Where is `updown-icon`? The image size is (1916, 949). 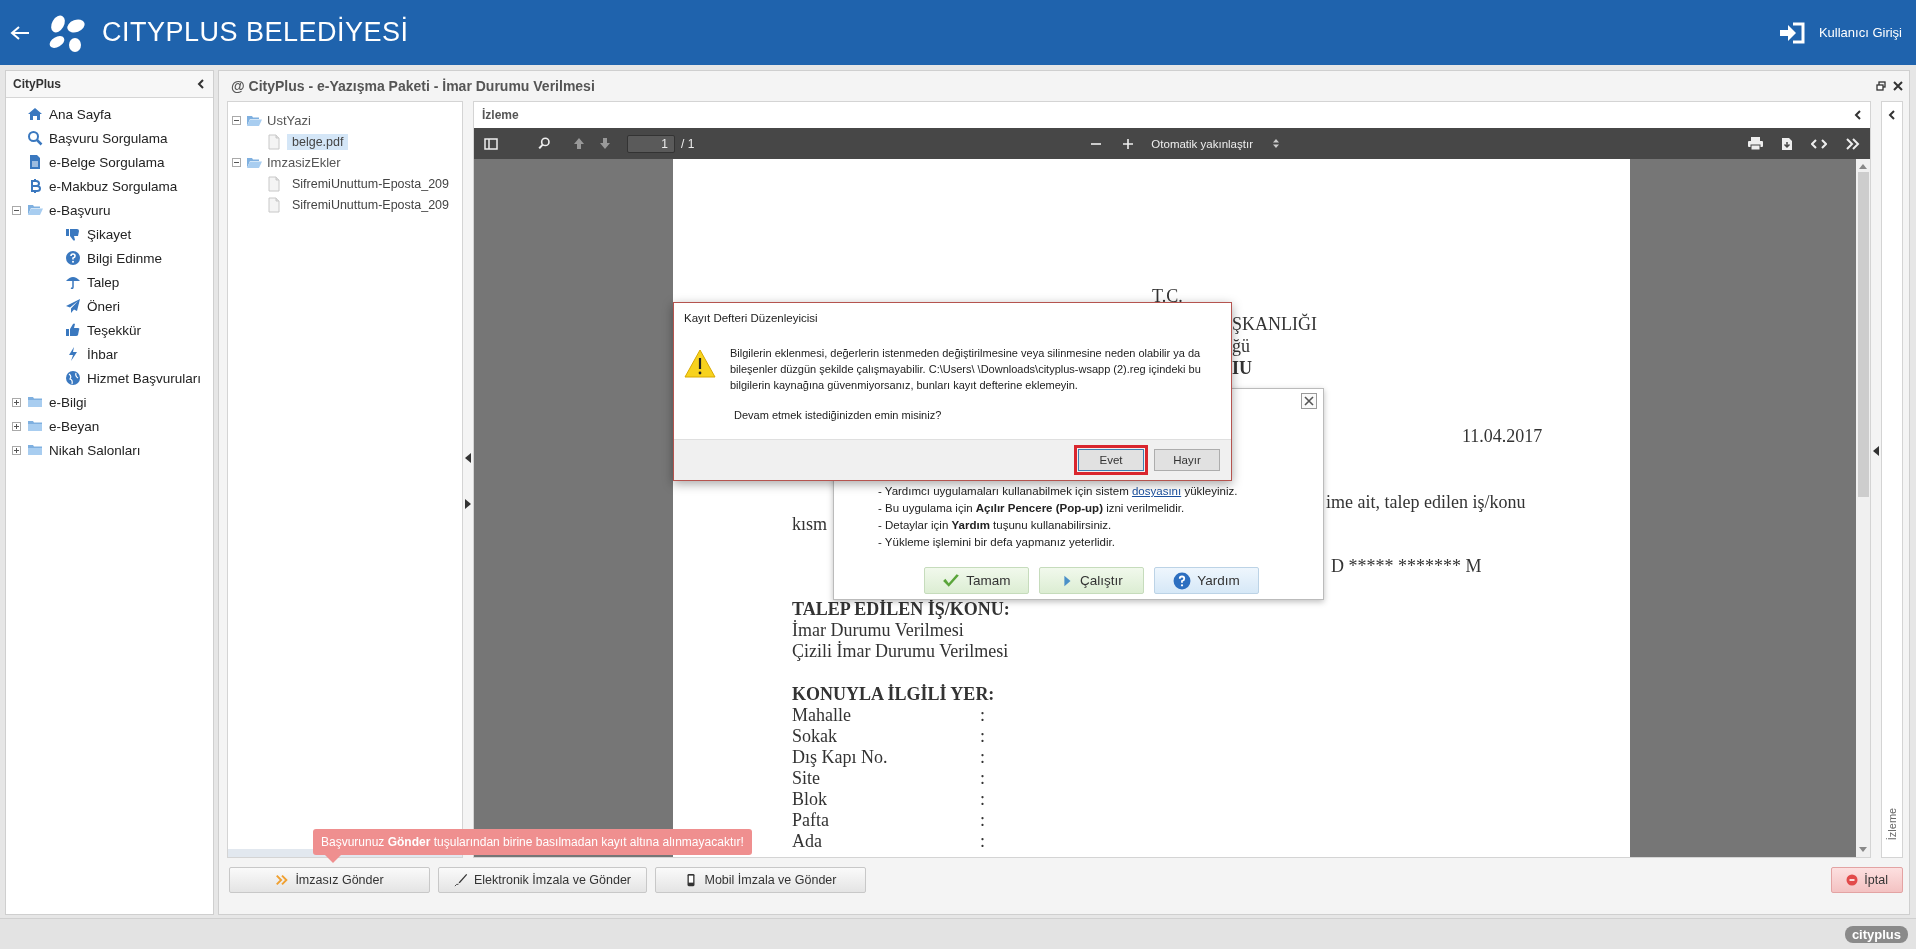
updown-icon is located at coordinates (1275, 143).